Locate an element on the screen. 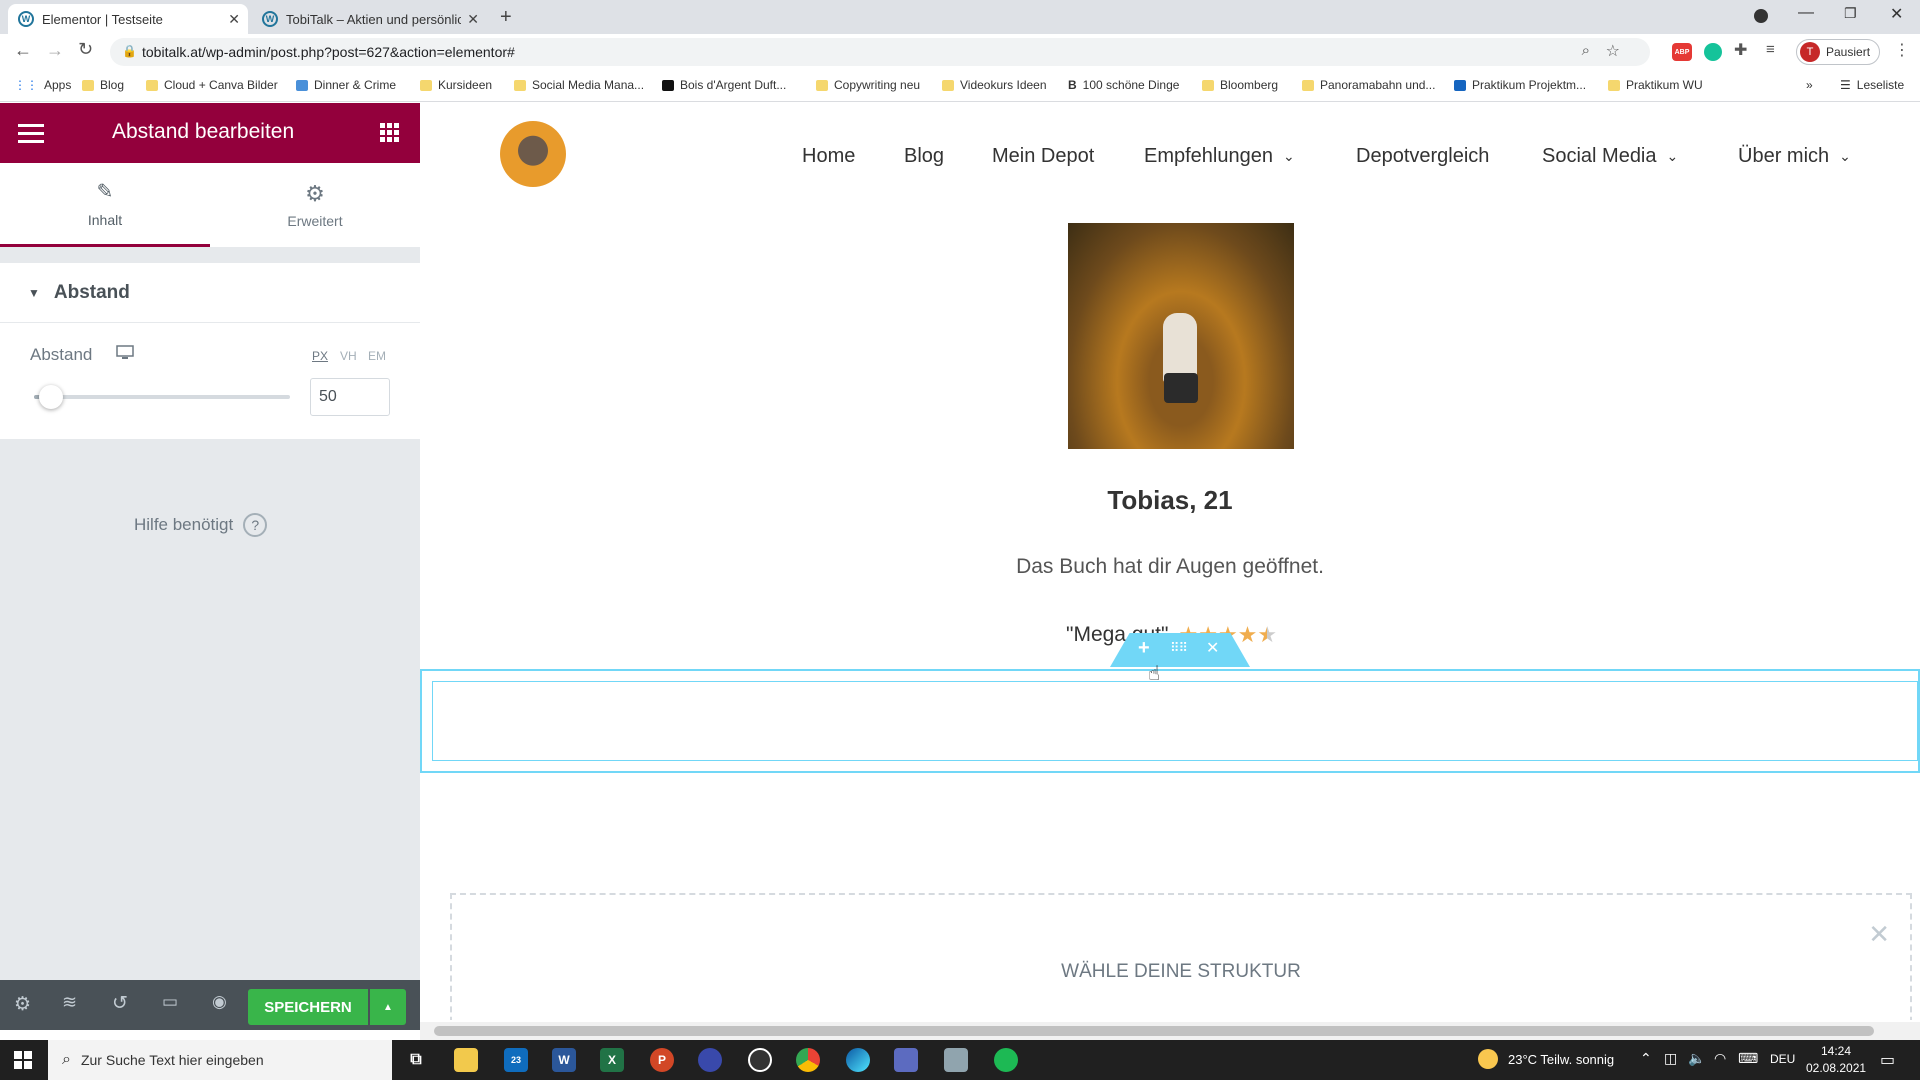 Image resolution: width=1920 pixels, height=1080 pixels. tray-chevron-icon: ⌃ is located at coordinates (1646, 1058).